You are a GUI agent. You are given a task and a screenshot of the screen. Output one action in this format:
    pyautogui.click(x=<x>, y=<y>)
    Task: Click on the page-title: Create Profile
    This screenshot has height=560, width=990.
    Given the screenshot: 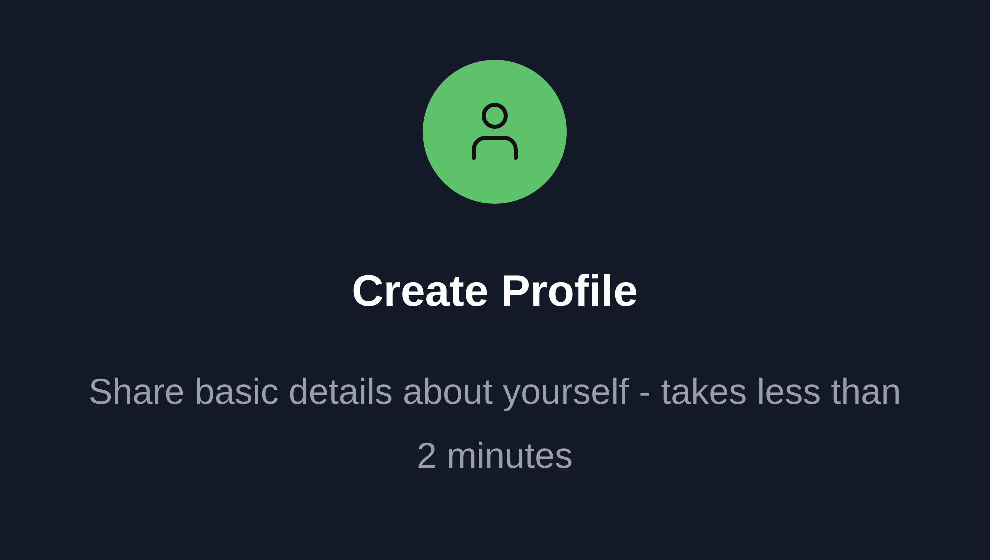 What is the action you would take?
    pyautogui.click(x=495, y=292)
    